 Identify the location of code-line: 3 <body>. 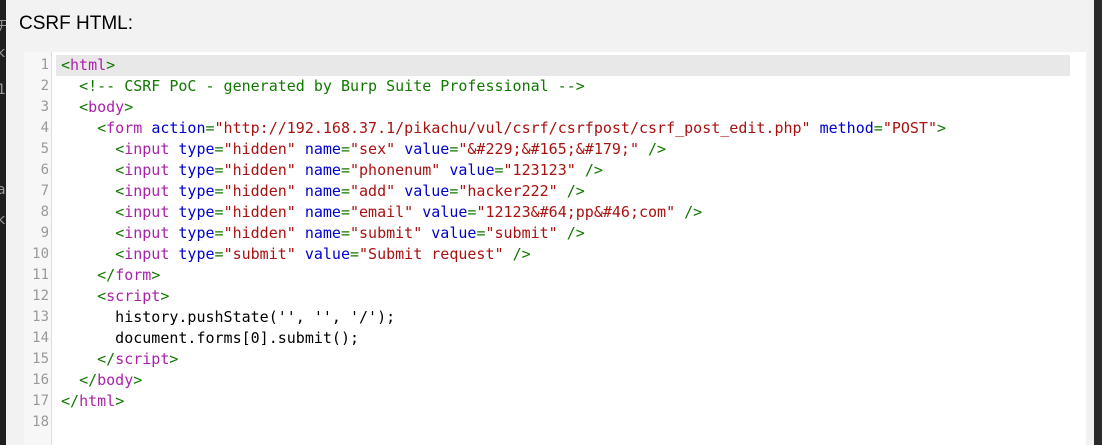
(555, 107).